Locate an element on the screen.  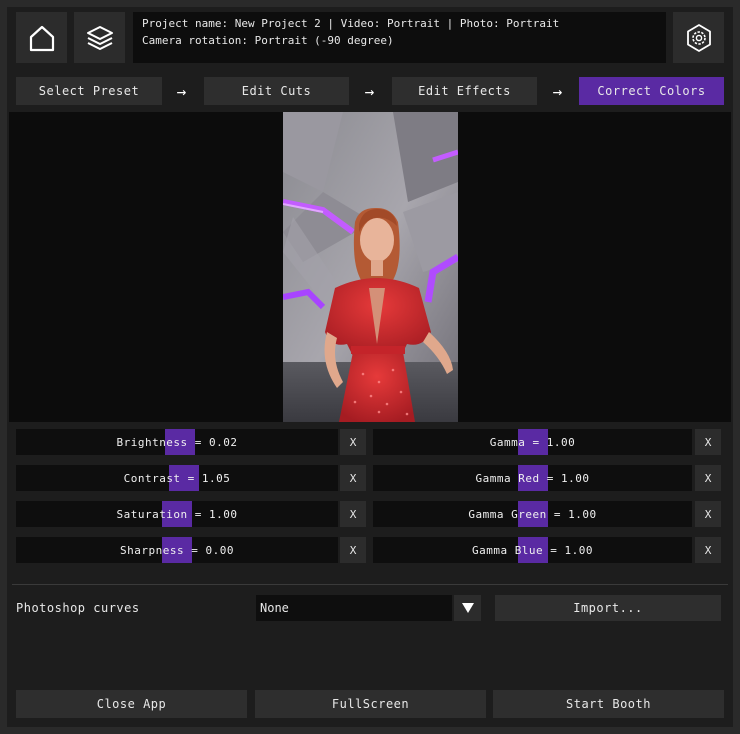
gear-icon is located at coordinates (698, 37).